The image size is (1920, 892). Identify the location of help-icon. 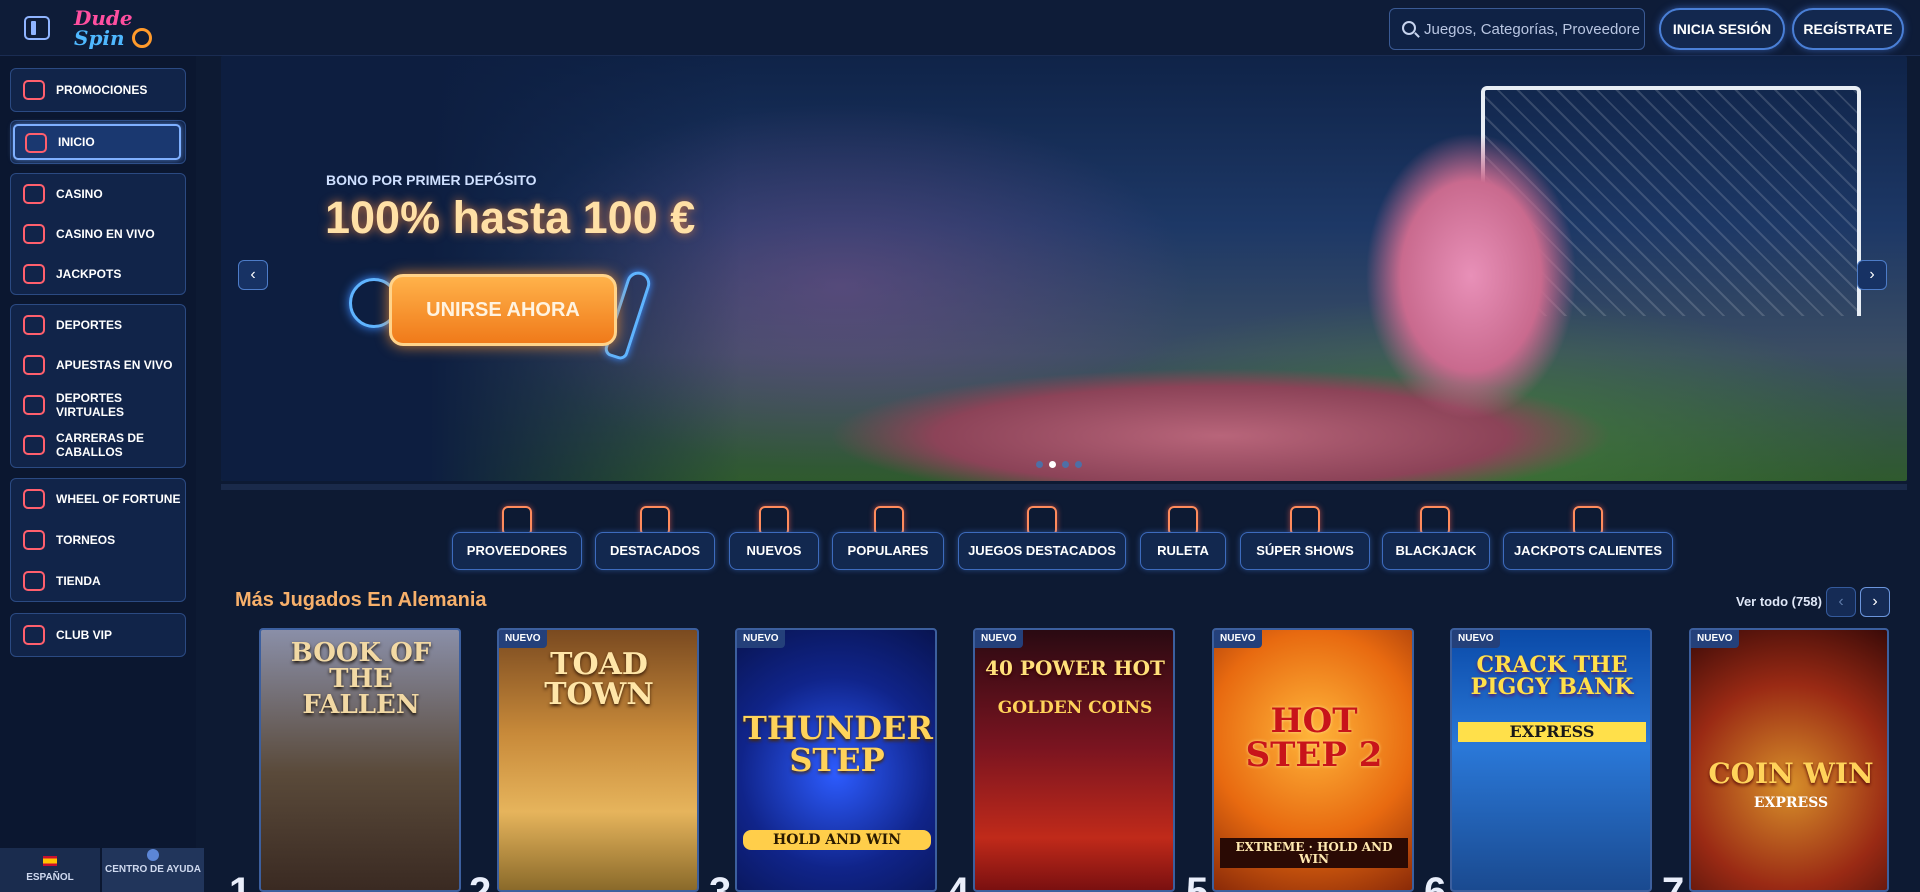
(153, 855).